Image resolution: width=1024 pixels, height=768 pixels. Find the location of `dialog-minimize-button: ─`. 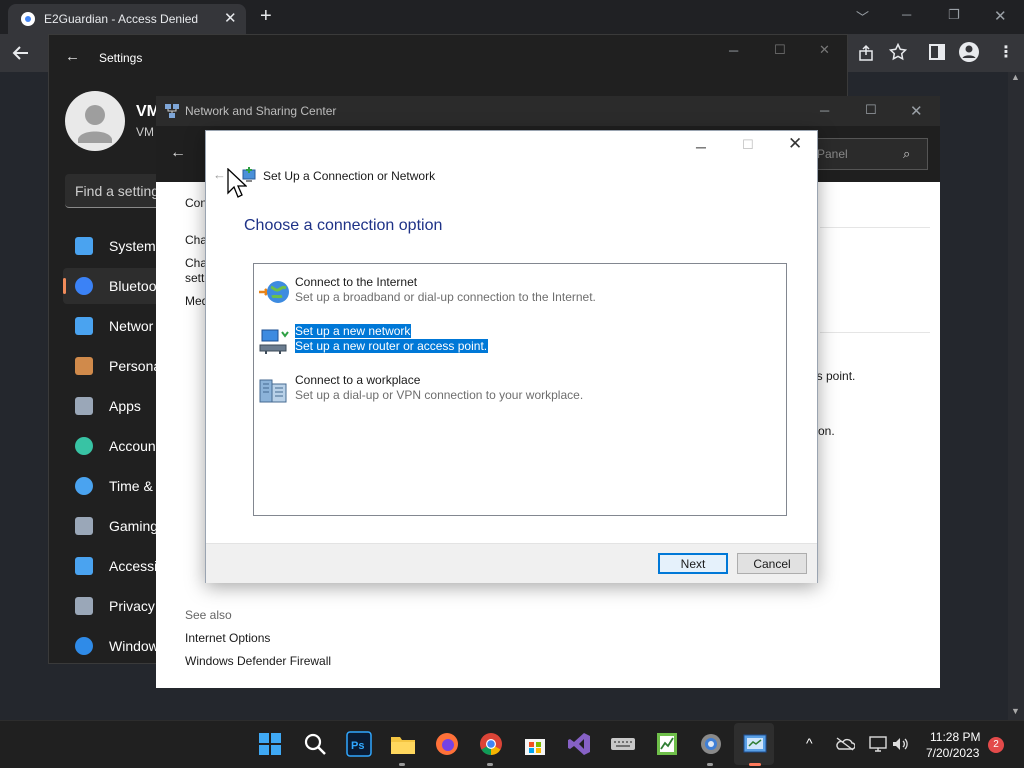

dialog-minimize-button: ─ is located at coordinates (701, 147).